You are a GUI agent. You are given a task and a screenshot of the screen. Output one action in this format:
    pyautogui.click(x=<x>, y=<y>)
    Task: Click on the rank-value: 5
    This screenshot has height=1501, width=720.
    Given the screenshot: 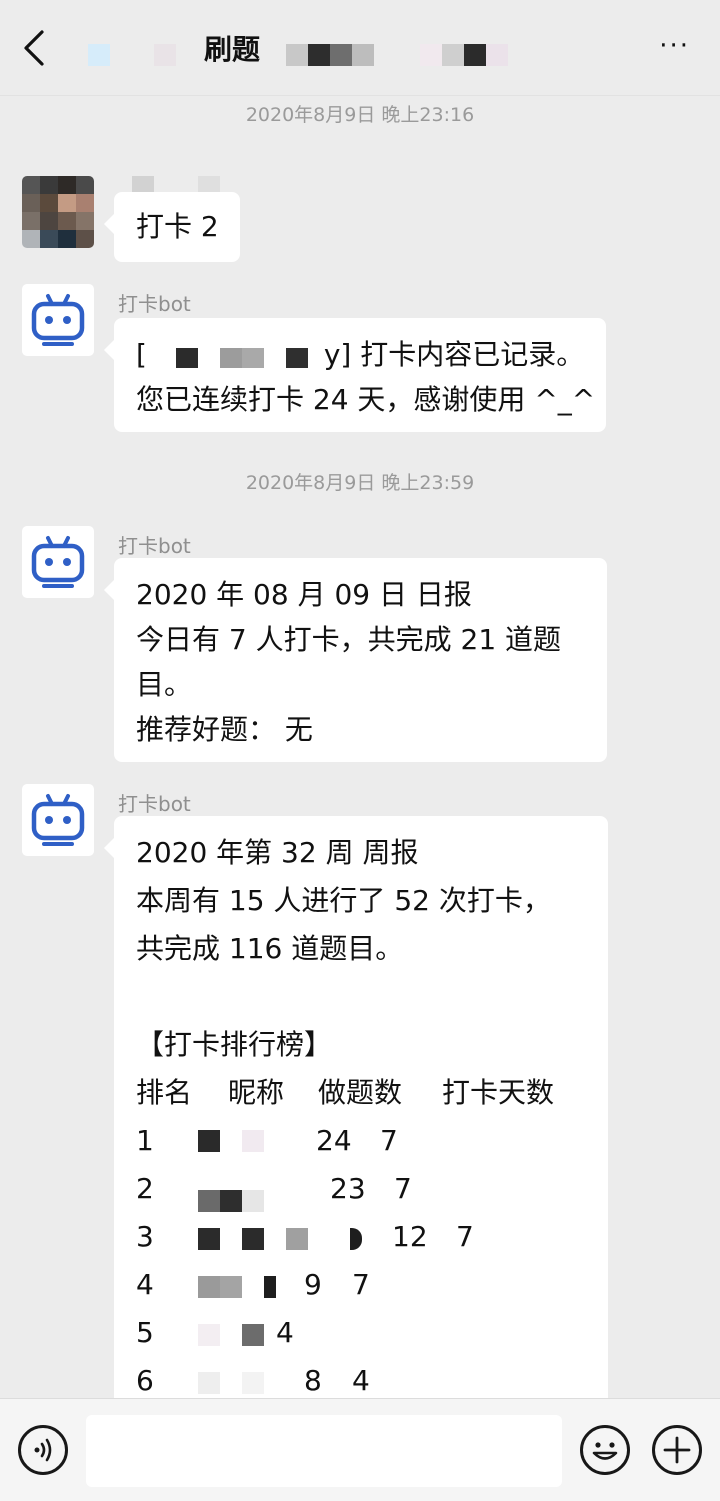 What is the action you would take?
    pyautogui.click(x=145, y=1332)
    